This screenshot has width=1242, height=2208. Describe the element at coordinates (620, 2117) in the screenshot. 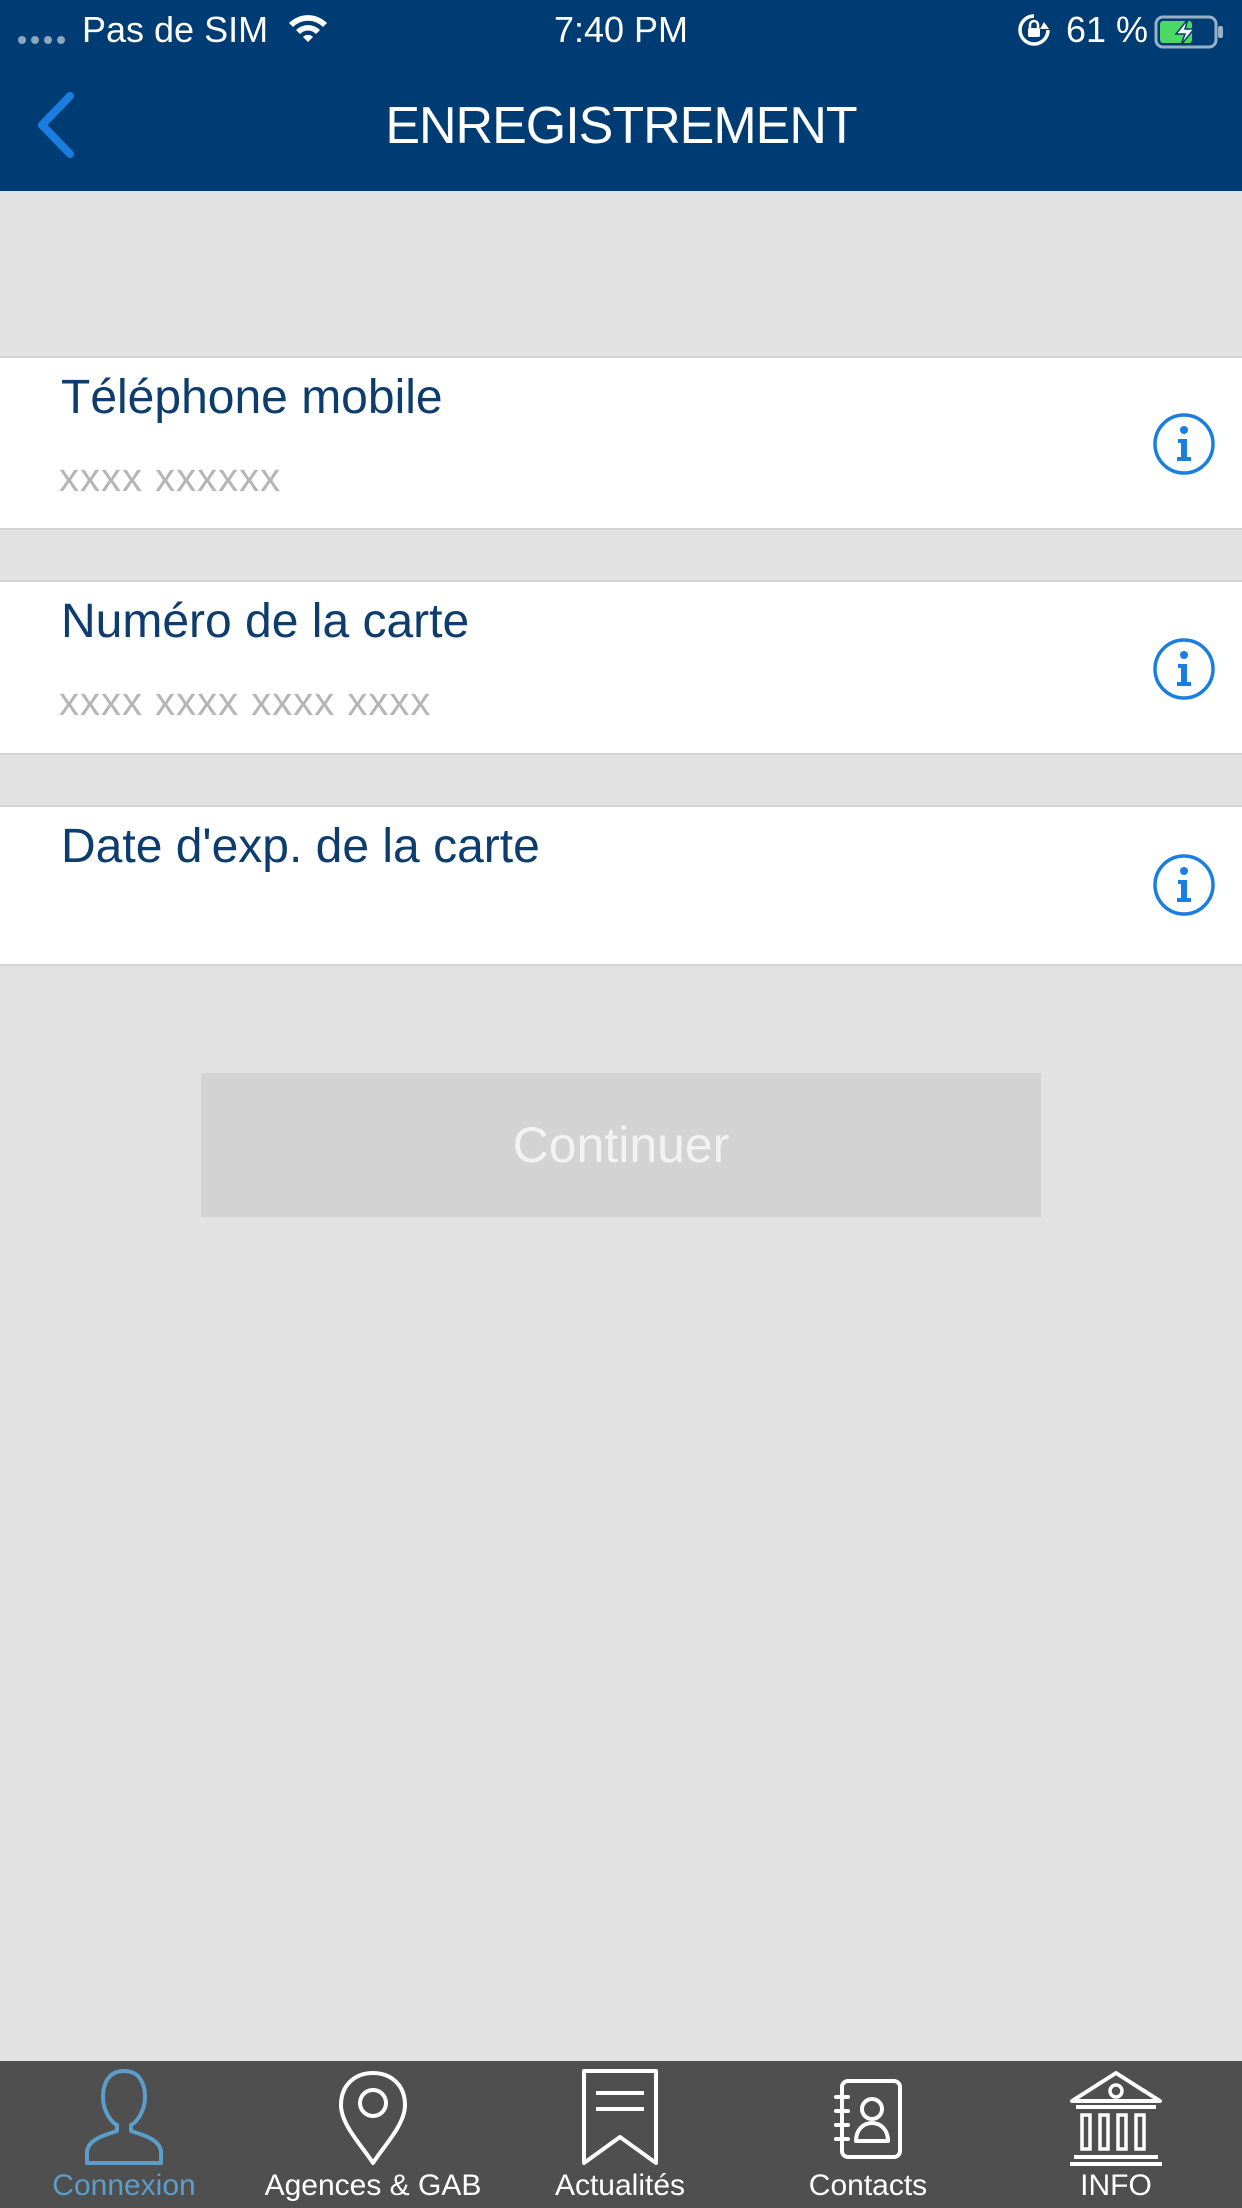

I see `bookmark-icon` at that location.